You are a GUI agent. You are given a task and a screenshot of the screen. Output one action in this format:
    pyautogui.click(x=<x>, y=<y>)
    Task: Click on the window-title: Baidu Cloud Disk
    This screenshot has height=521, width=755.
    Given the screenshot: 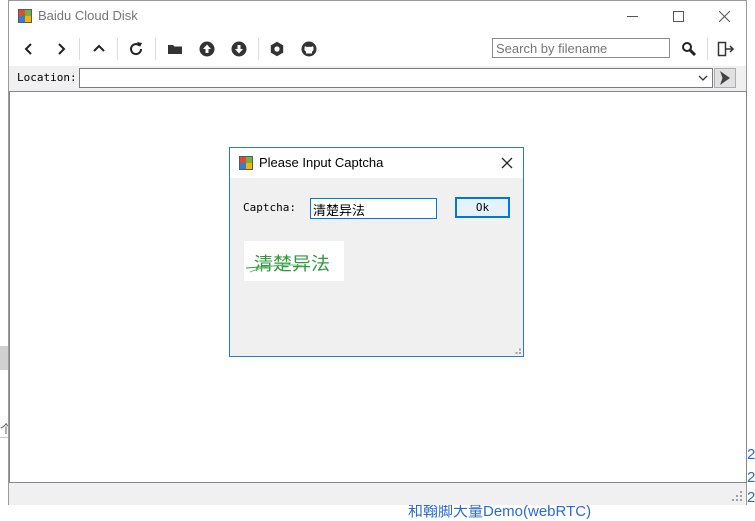 What is the action you would take?
    pyautogui.click(x=88, y=15)
    